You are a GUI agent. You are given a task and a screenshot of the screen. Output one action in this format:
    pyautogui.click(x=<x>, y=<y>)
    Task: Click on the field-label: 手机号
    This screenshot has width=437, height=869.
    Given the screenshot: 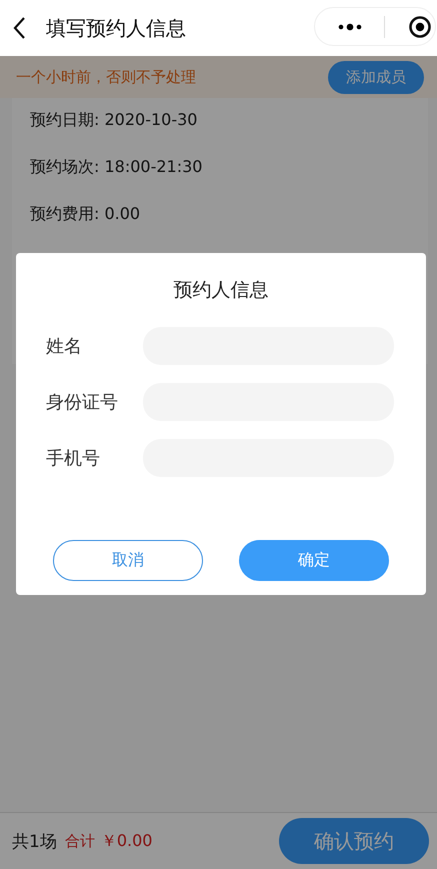 What is the action you would take?
    pyautogui.click(x=73, y=458)
    